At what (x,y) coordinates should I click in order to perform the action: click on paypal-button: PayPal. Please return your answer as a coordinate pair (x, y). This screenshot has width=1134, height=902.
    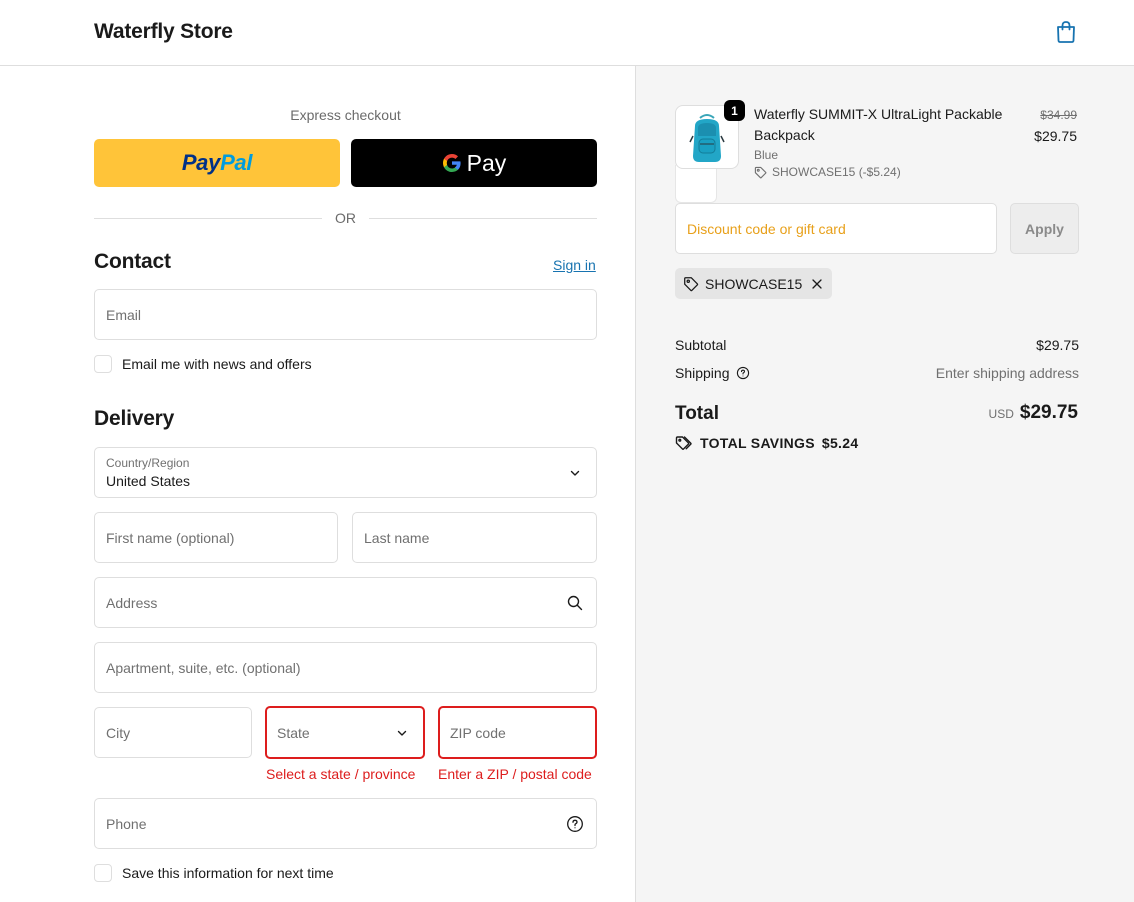
    Looking at the image, I should click on (217, 163).